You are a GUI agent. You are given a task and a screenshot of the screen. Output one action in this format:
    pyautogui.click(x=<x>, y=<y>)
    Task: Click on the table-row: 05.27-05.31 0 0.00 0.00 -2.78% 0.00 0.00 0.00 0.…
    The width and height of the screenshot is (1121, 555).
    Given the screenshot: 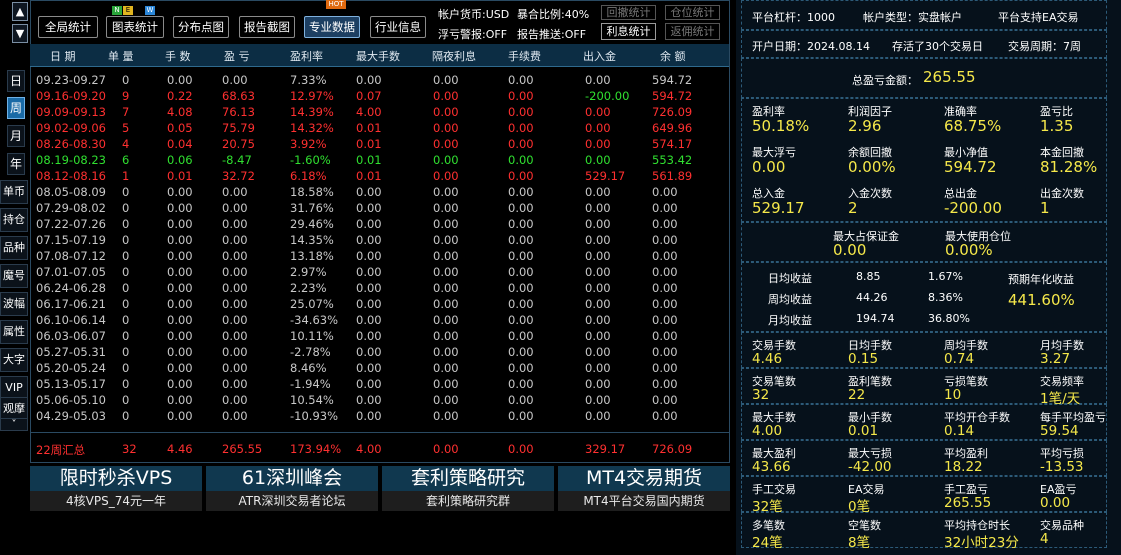 What is the action you would take?
    pyautogui.click(x=379, y=352)
    